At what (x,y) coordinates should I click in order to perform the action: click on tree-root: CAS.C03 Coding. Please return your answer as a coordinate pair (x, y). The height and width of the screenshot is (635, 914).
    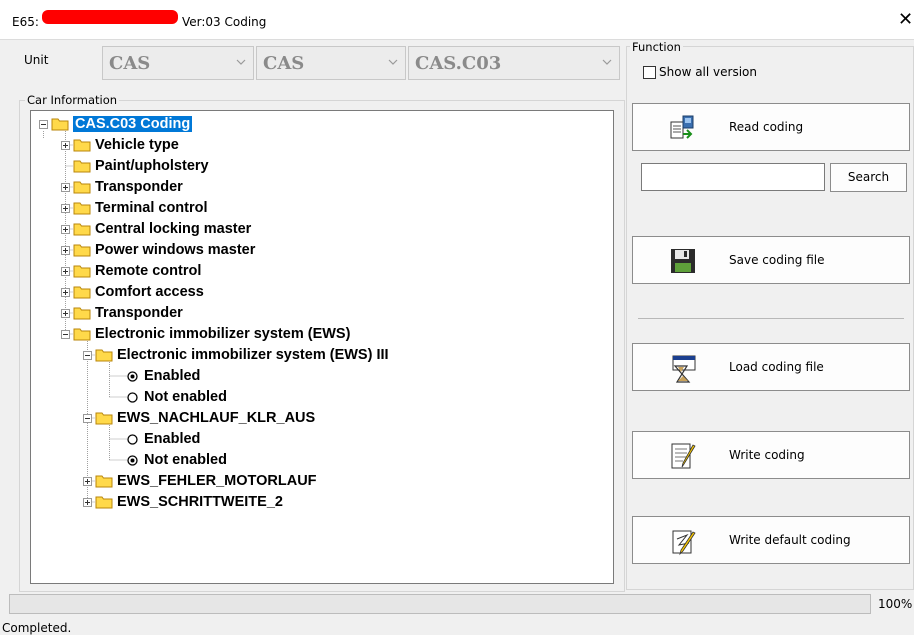
    Looking at the image, I should click on (116, 124).